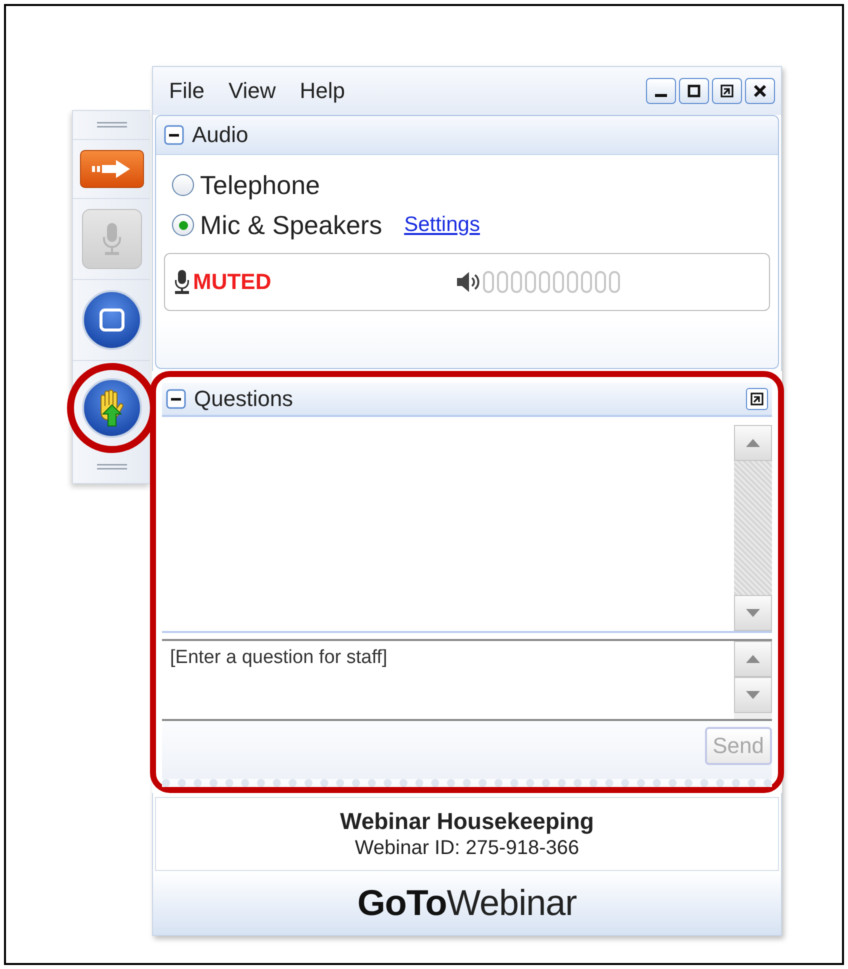  I want to click on radio-label: Telephone, so click(260, 185).